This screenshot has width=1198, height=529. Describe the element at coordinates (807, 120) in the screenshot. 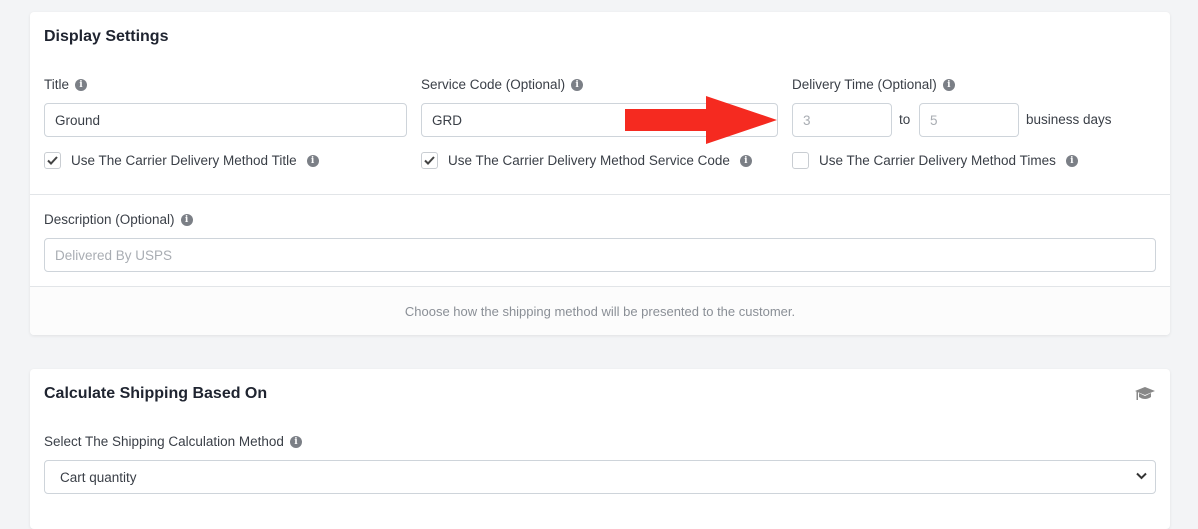

I see `delivery-time-min-placeholder: 3` at that location.